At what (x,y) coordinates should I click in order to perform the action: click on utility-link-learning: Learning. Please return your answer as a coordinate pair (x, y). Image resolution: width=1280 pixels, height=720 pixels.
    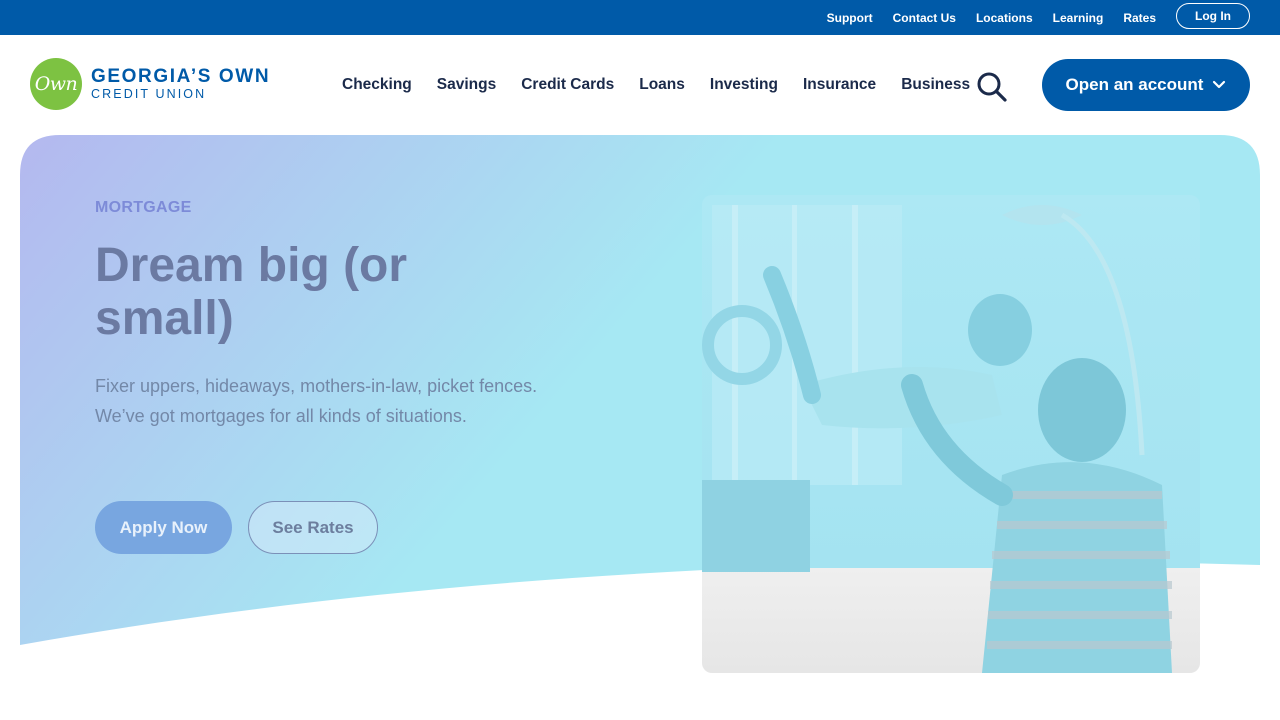
    Looking at the image, I should click on (1078, 18).